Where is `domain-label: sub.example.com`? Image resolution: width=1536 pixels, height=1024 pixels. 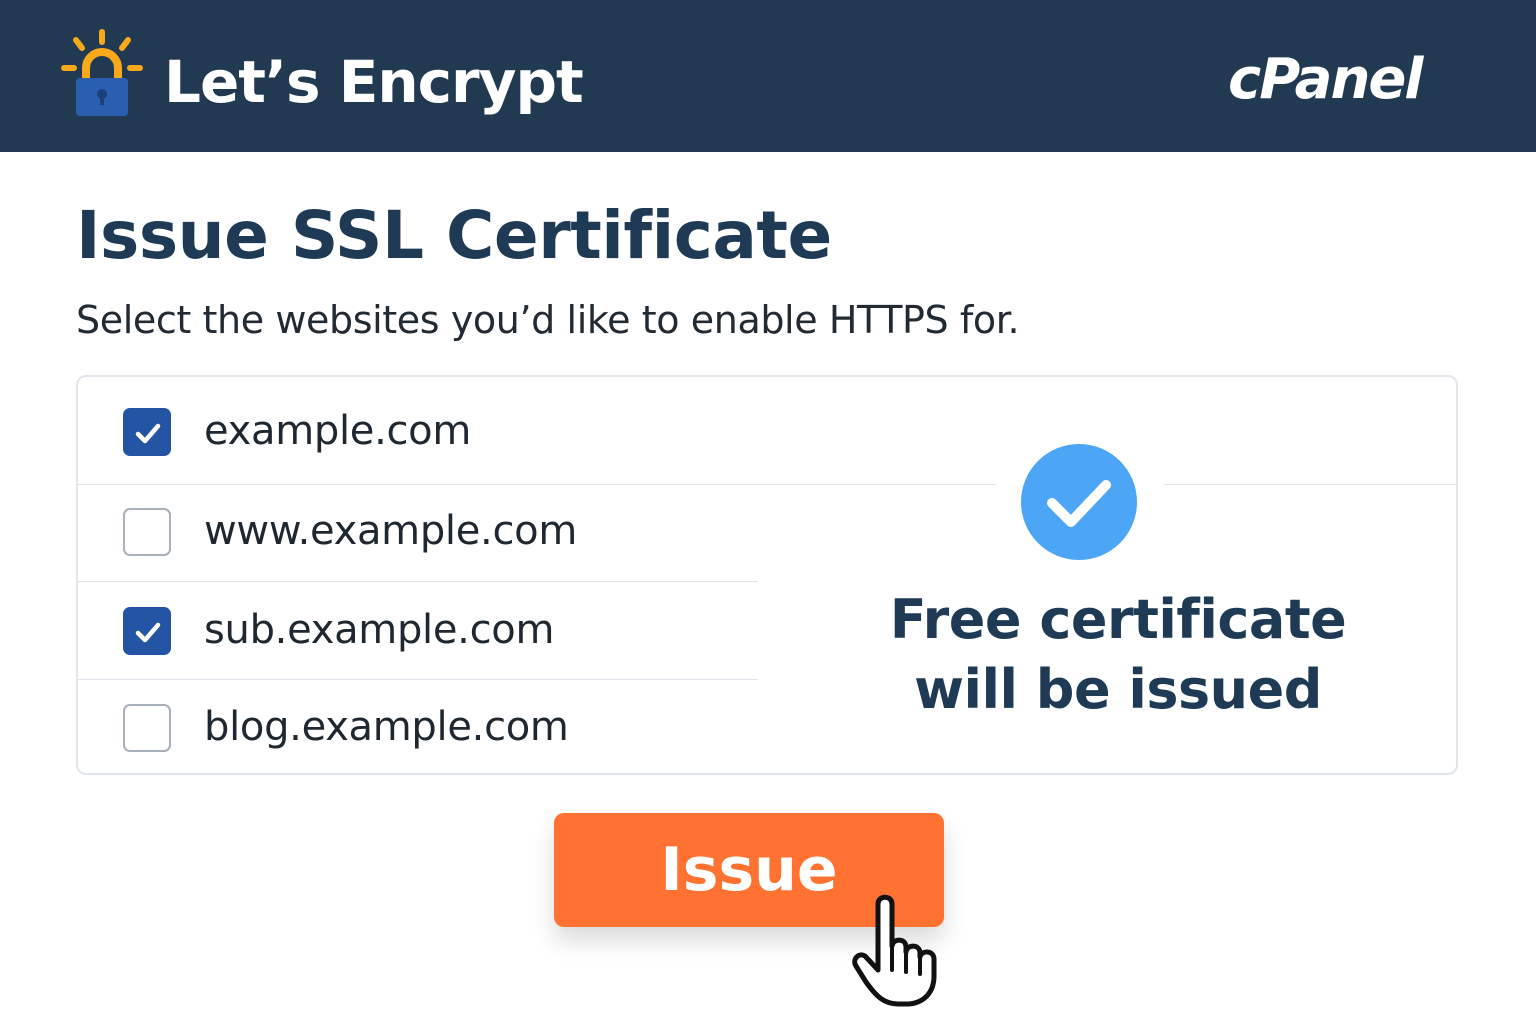
domain-label: sub.example.com is located at coordinates (379, 630).